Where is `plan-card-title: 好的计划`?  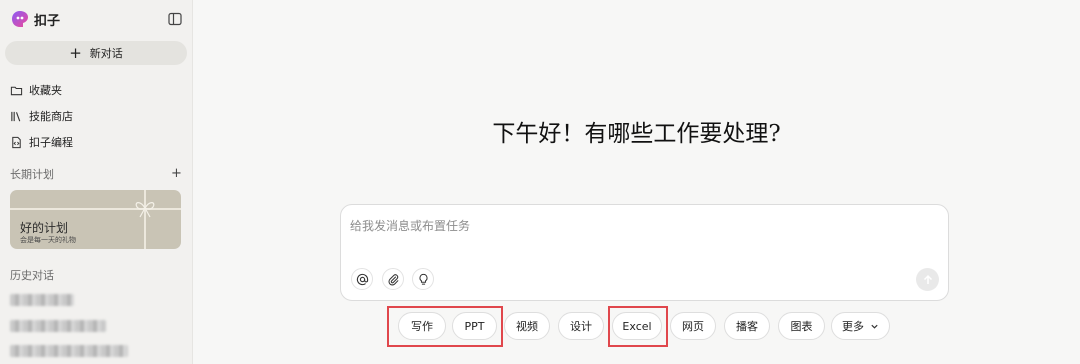
plan-card-title: 好的计划 is located at coordinates (44, 228).